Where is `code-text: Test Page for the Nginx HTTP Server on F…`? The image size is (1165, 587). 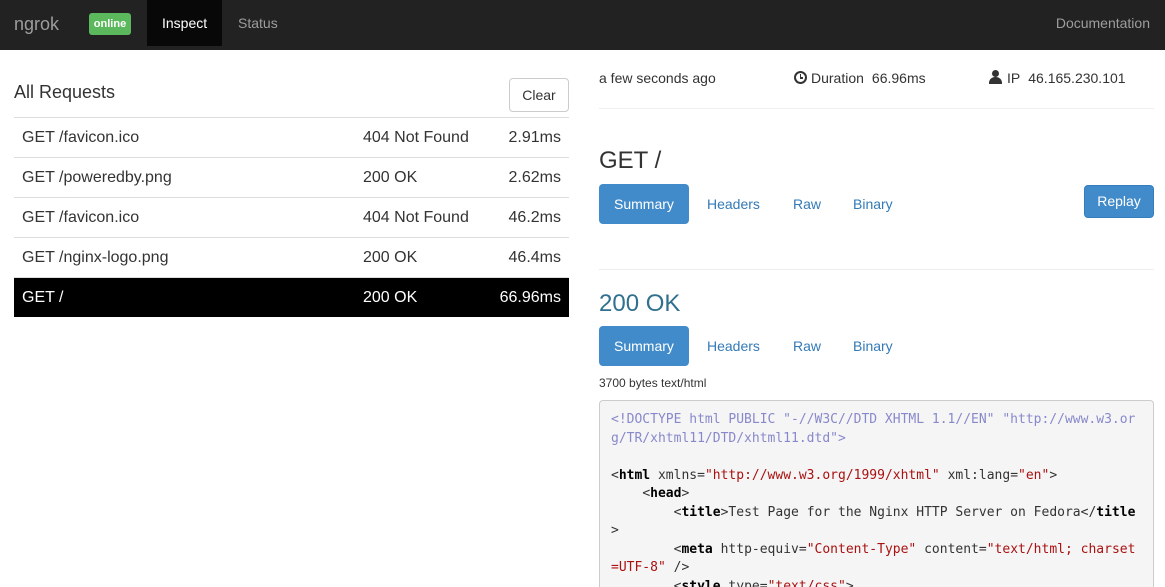 code-text: Test Page for the Nginx HTTP Server on F… is located at coordinates (904, 512).